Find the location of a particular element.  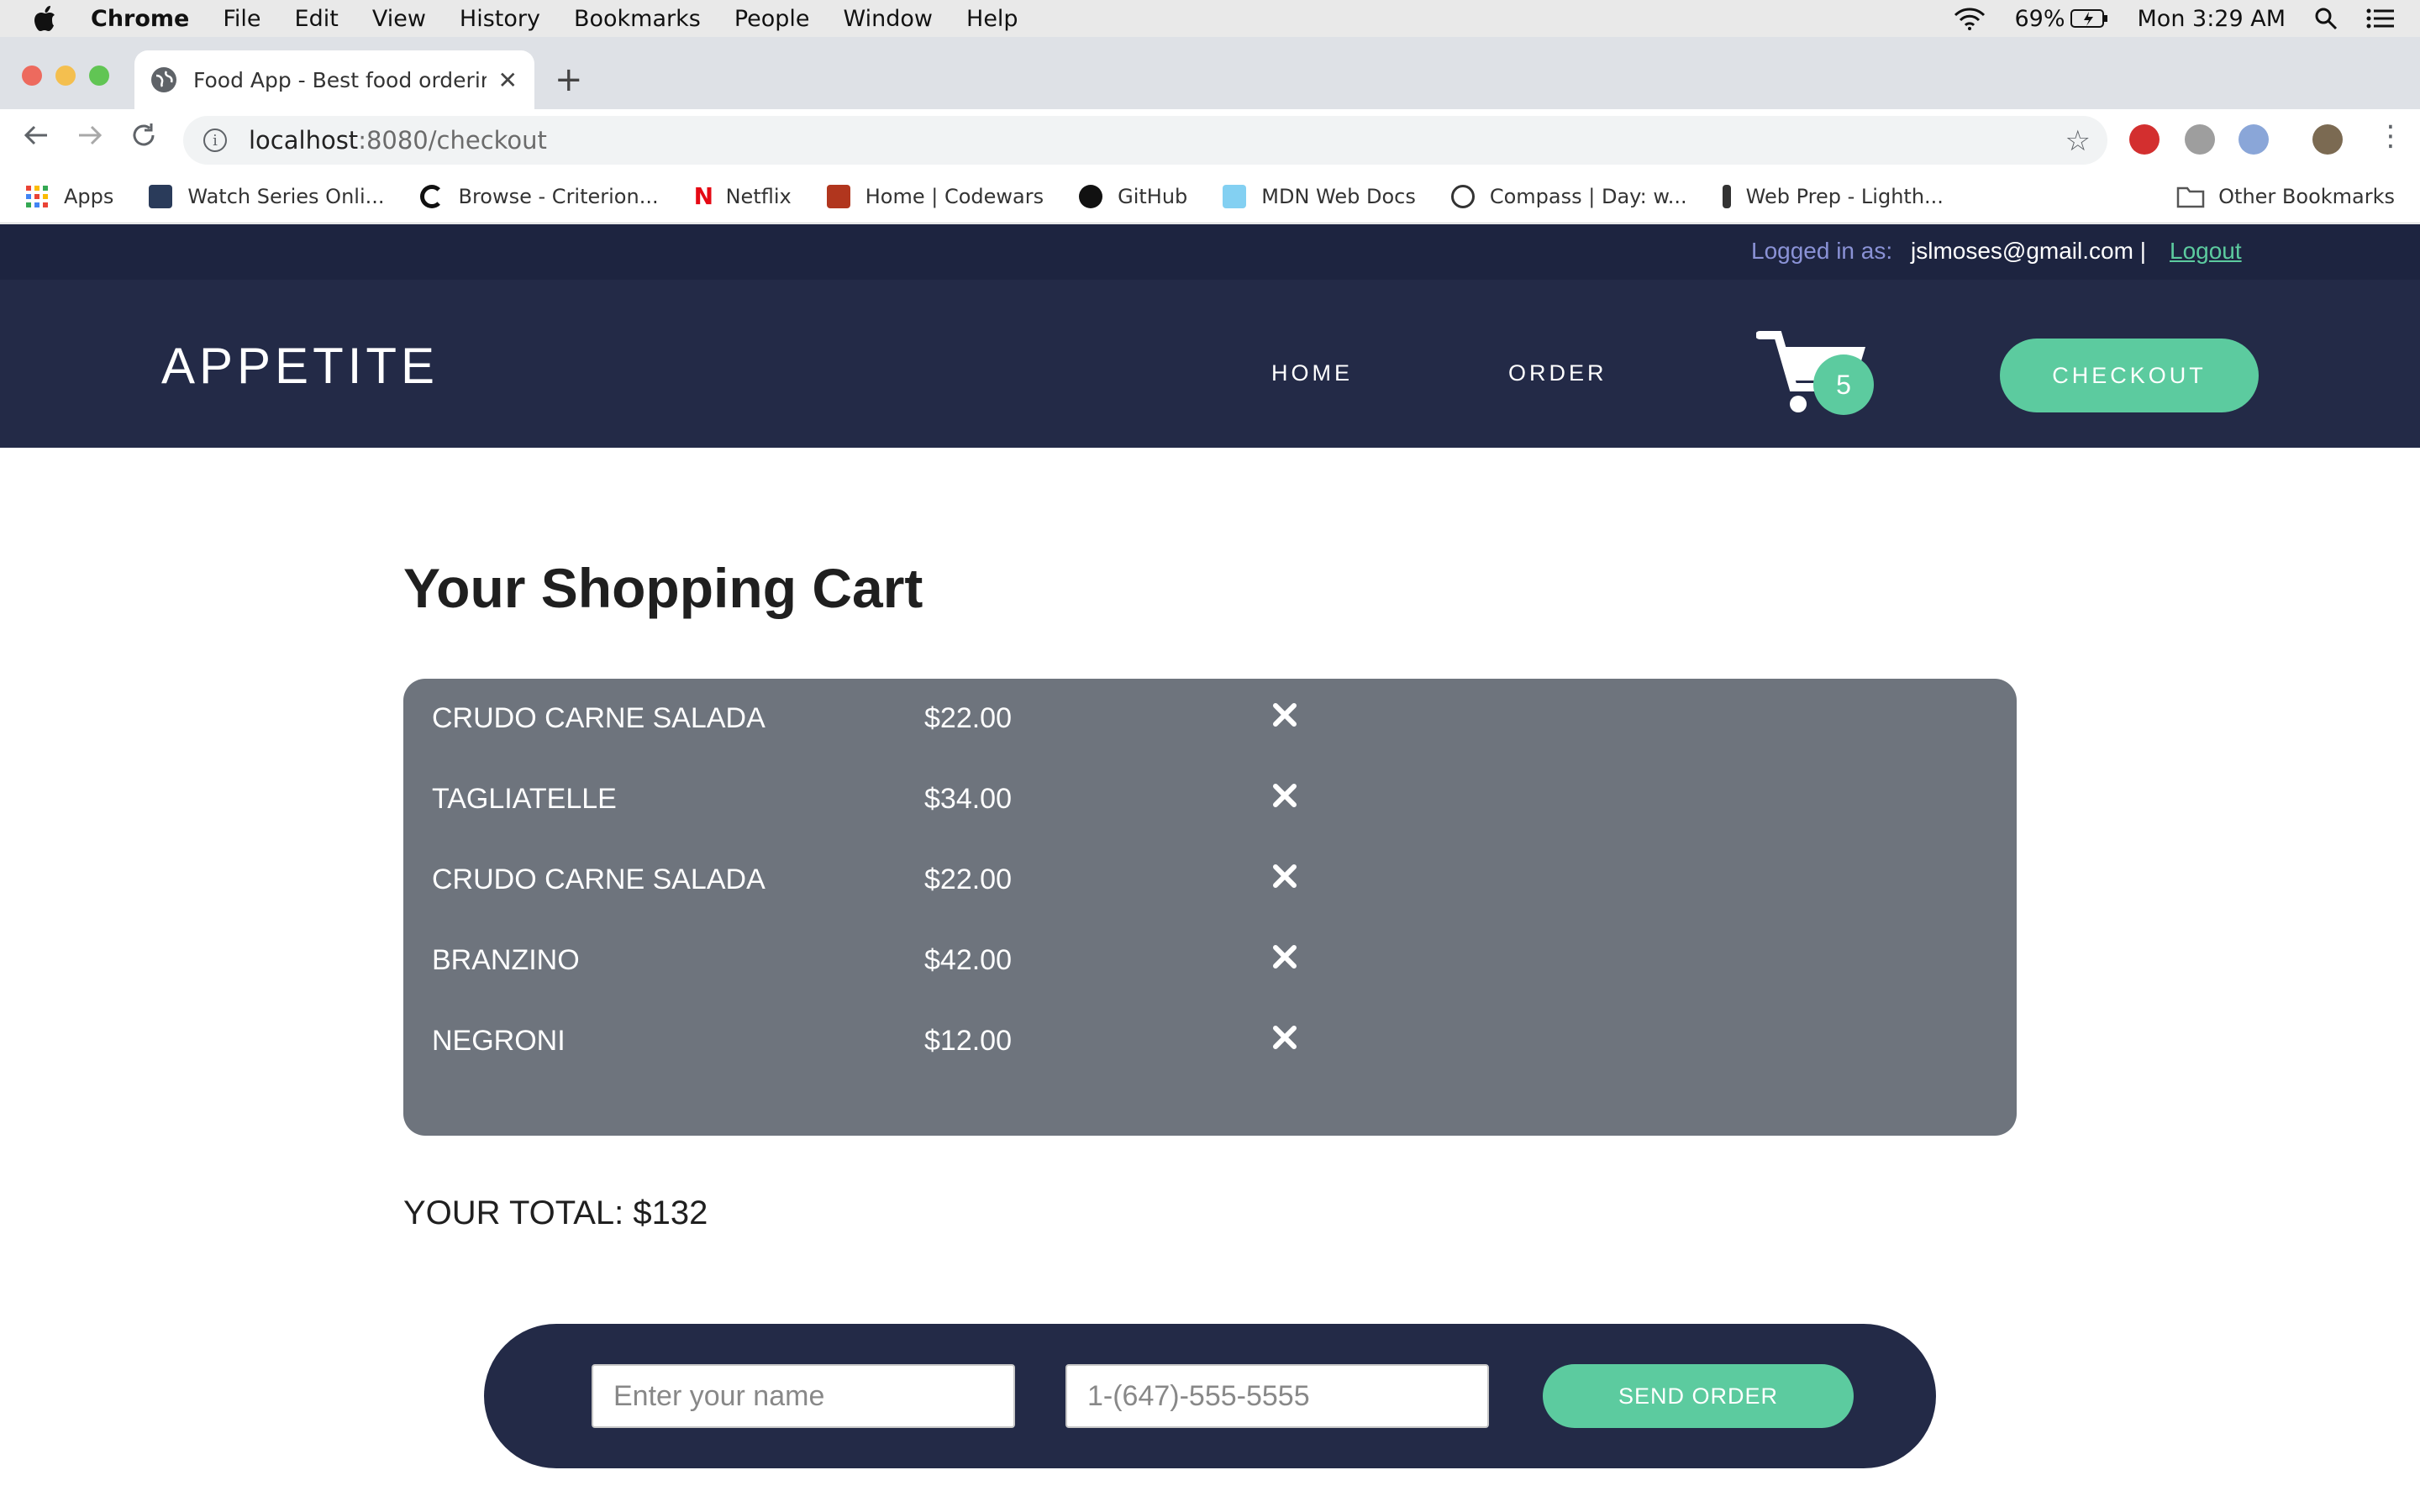

battery-status: 69% is located at coordinates (2061, 19).